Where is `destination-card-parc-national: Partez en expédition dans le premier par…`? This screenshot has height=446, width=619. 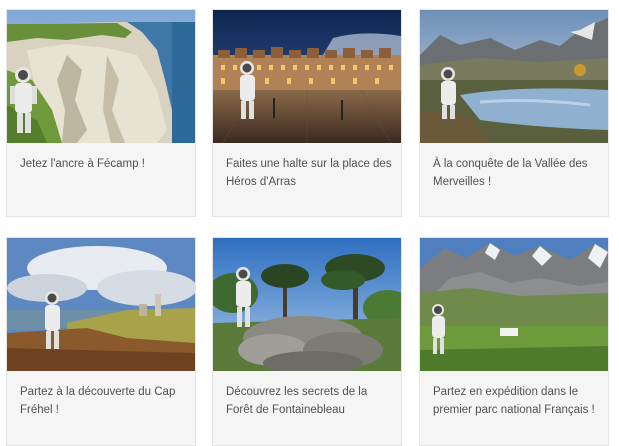 destination-card-parc-national: Partez en expédition dans le premier par… is located at coordinates (514, 341).